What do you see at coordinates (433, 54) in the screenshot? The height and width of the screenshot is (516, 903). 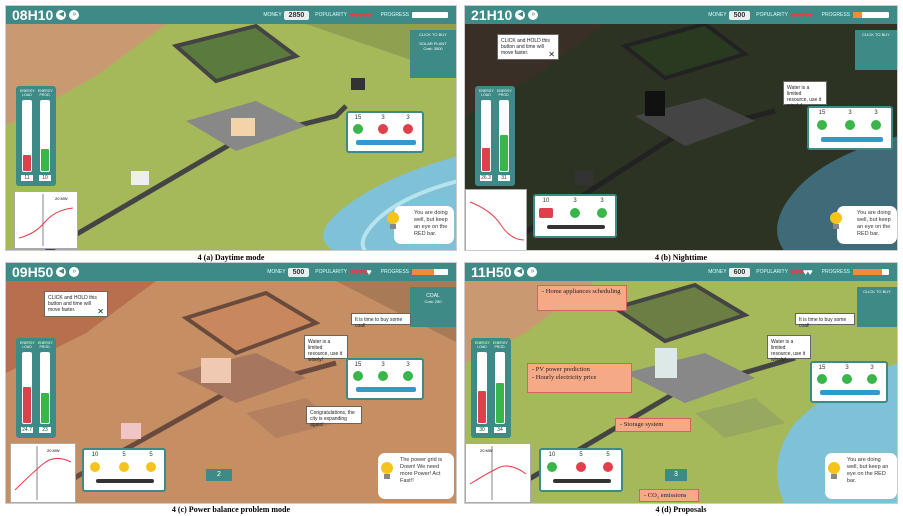 I see `buy-panel: CLICK TO BUY SOLAR PLANT Cost: 3500` at bounding box center [433, 54].